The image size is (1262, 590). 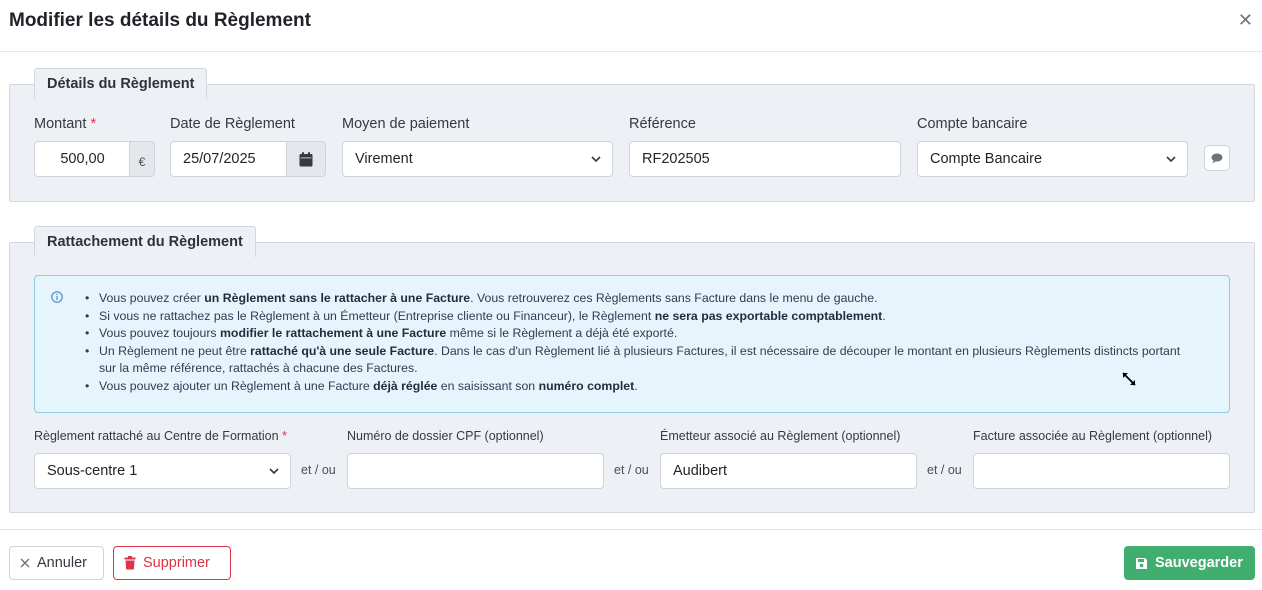 What do you see at coordinates (62, 563) in the screenshot?
I see `cancel-label: Annuler` at bounding box center [62, 563].